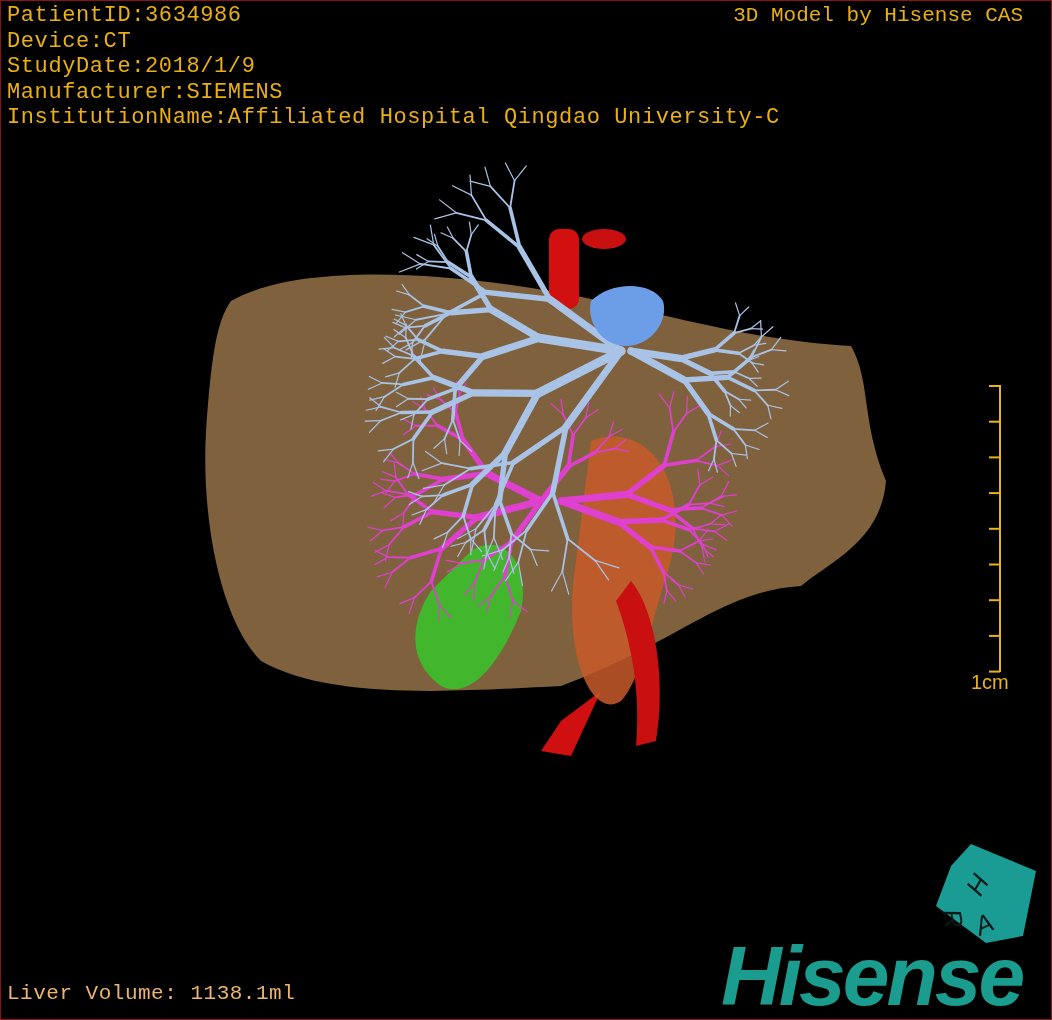 This screenshot has width=1052, height=1020. I want to click on patient-info-line: InstitutionName:Affiliated Hospital Qingdao University-C, so click(393, 118).